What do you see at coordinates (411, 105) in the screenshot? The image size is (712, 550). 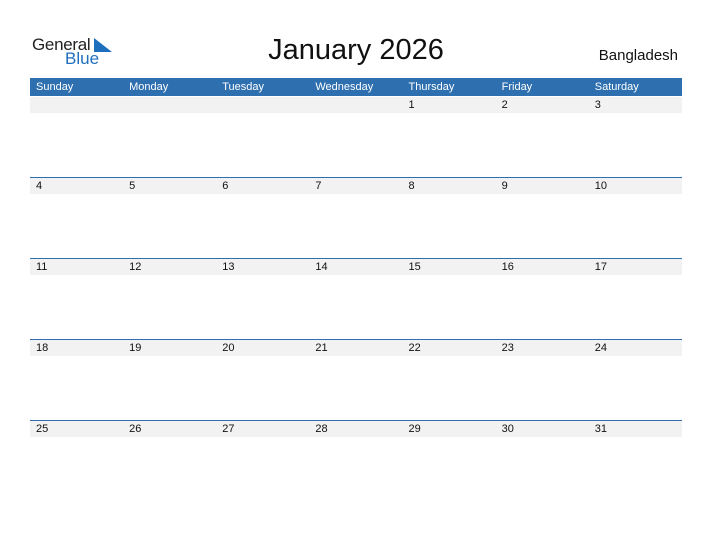 I see `day-cell: 1` at bounding box center [411, 105].